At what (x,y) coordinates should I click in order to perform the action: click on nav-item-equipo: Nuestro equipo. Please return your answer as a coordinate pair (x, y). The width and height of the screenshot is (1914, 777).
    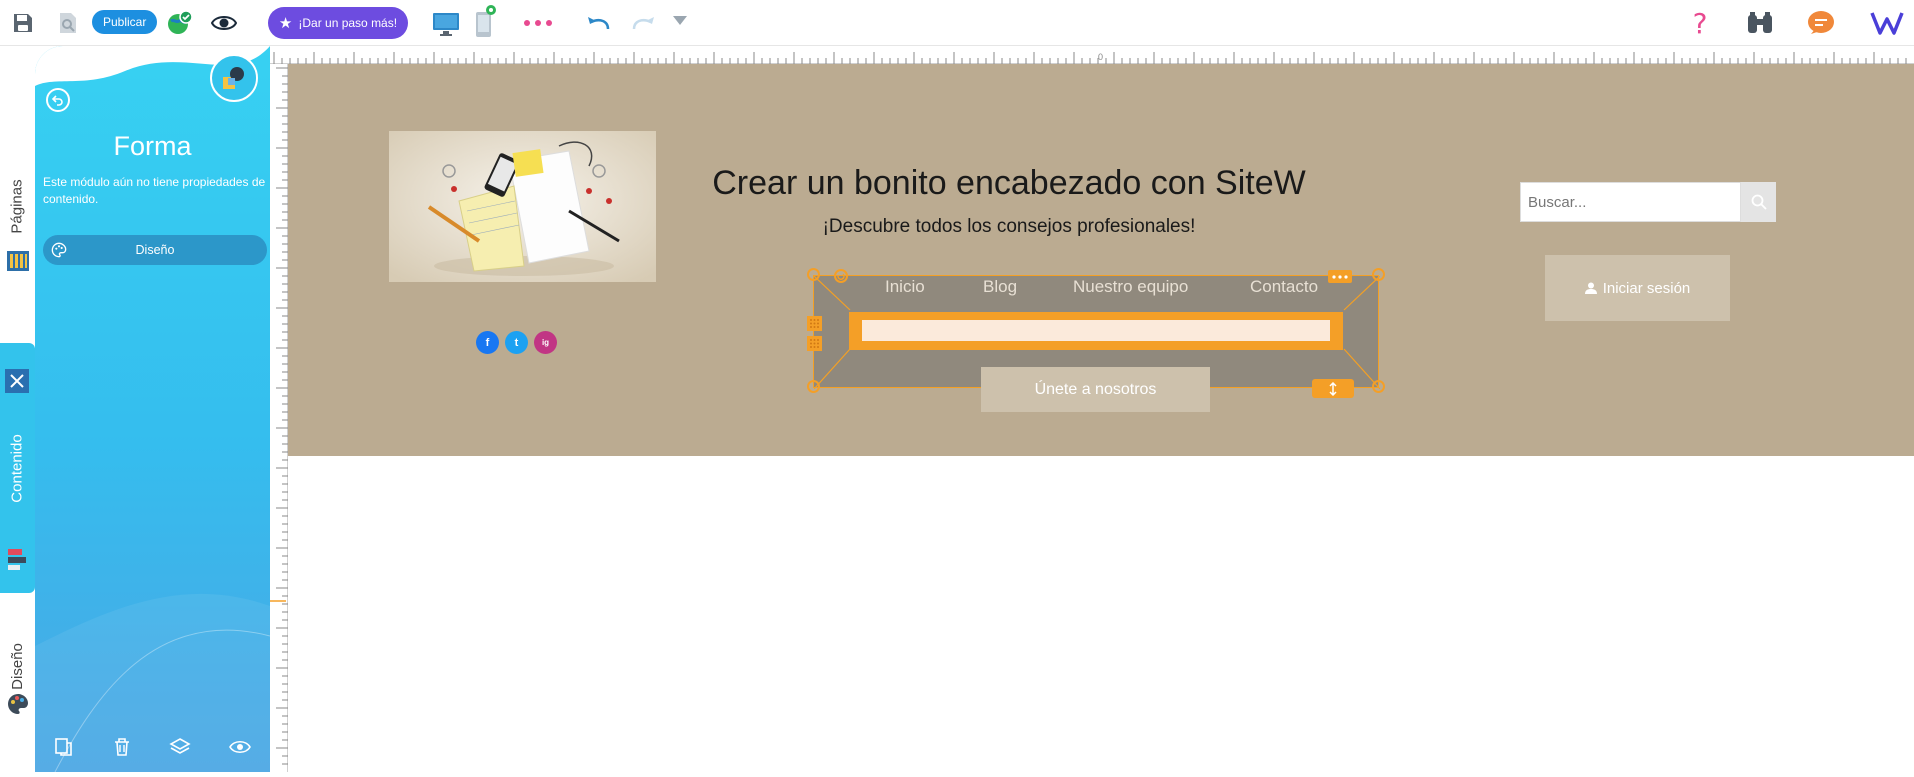
    Looking at the image, I should click on (1130, 287).